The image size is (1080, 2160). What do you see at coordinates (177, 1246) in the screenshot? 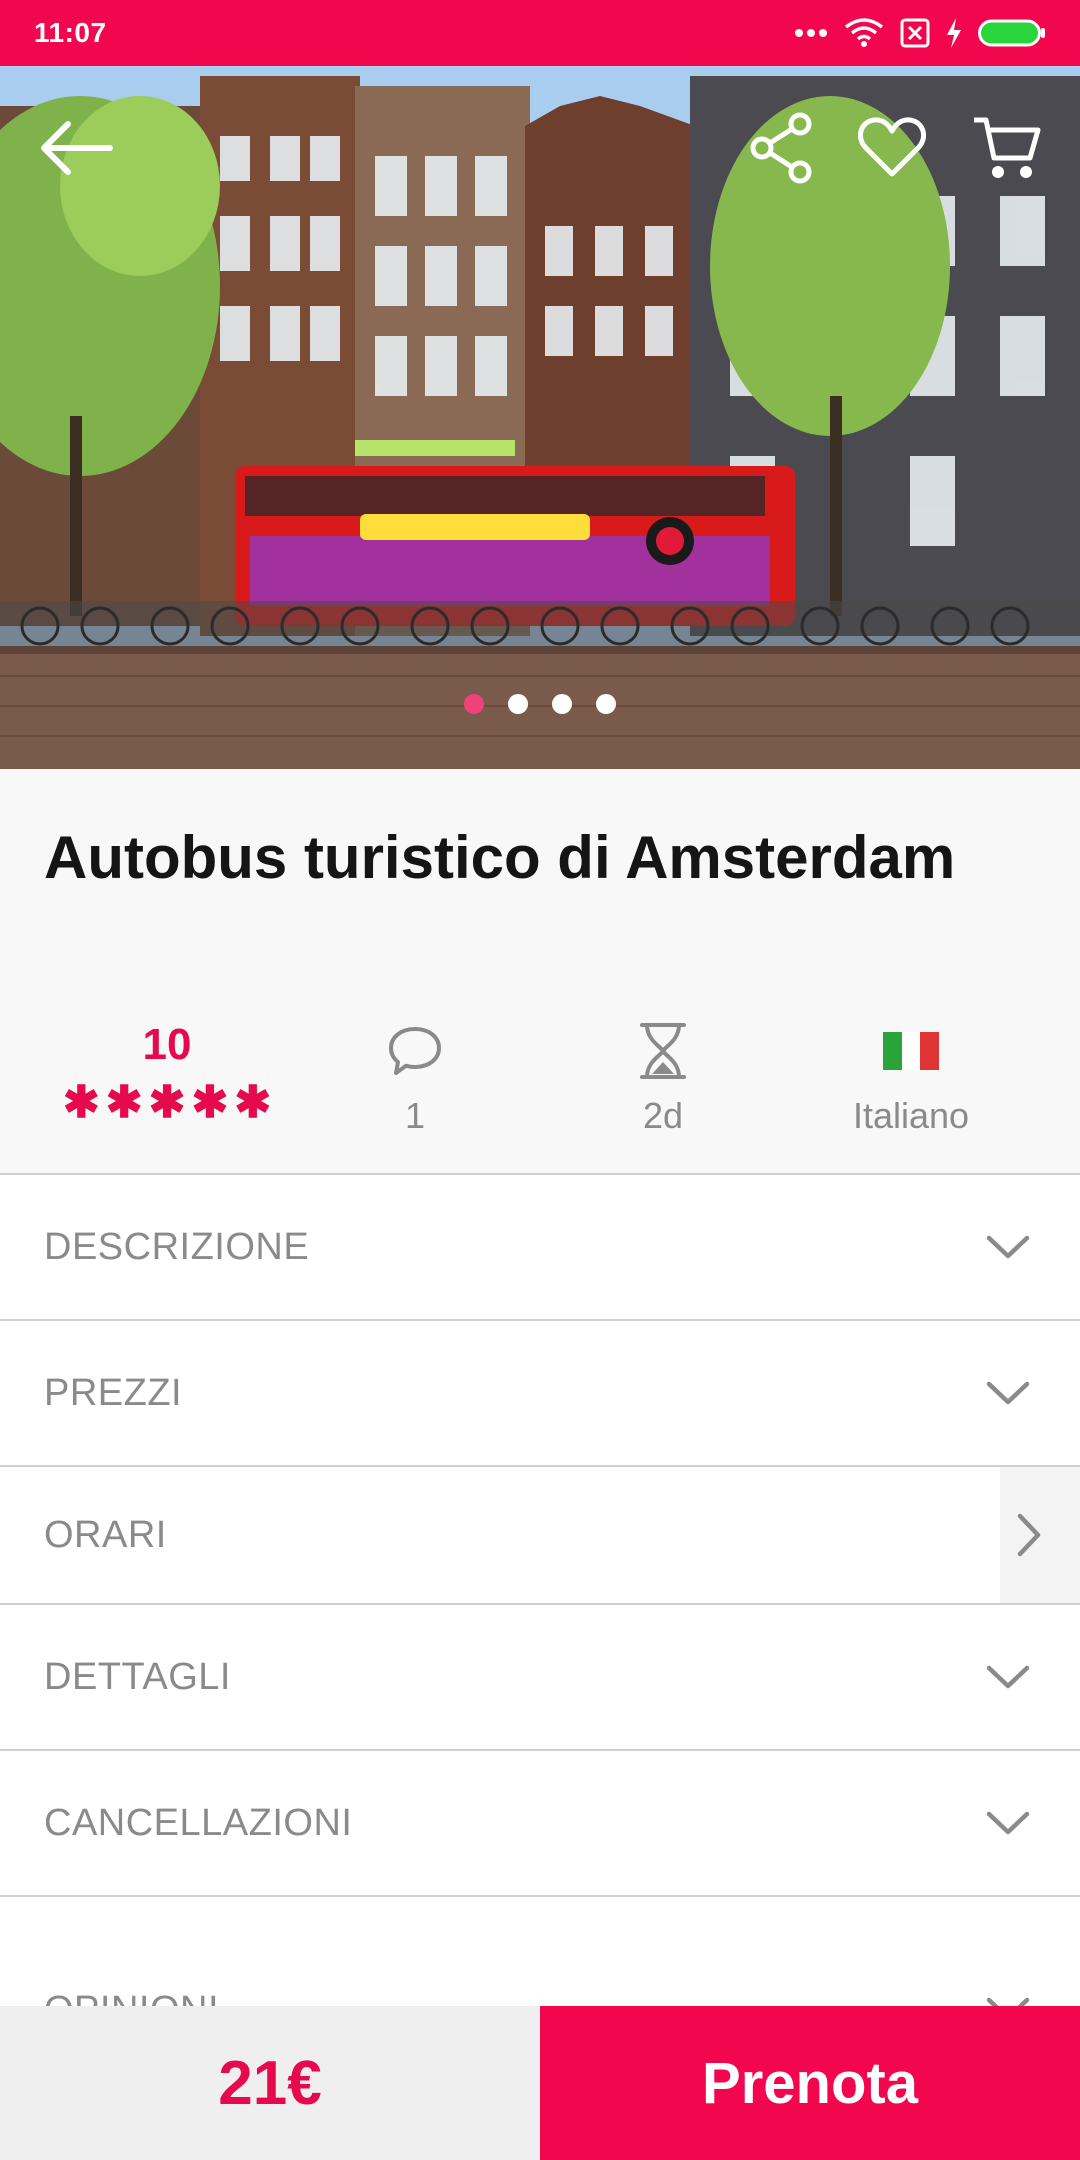
I see `section-label: DESCRIZIONE` at bounding box center [177, 1246].